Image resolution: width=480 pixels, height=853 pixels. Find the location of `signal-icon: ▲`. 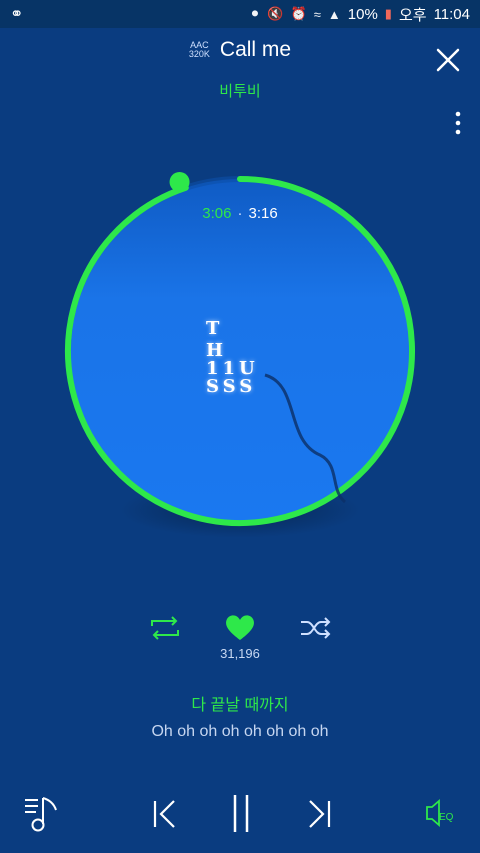

signal-icon: ▲ is located at coordinates (334, 14).